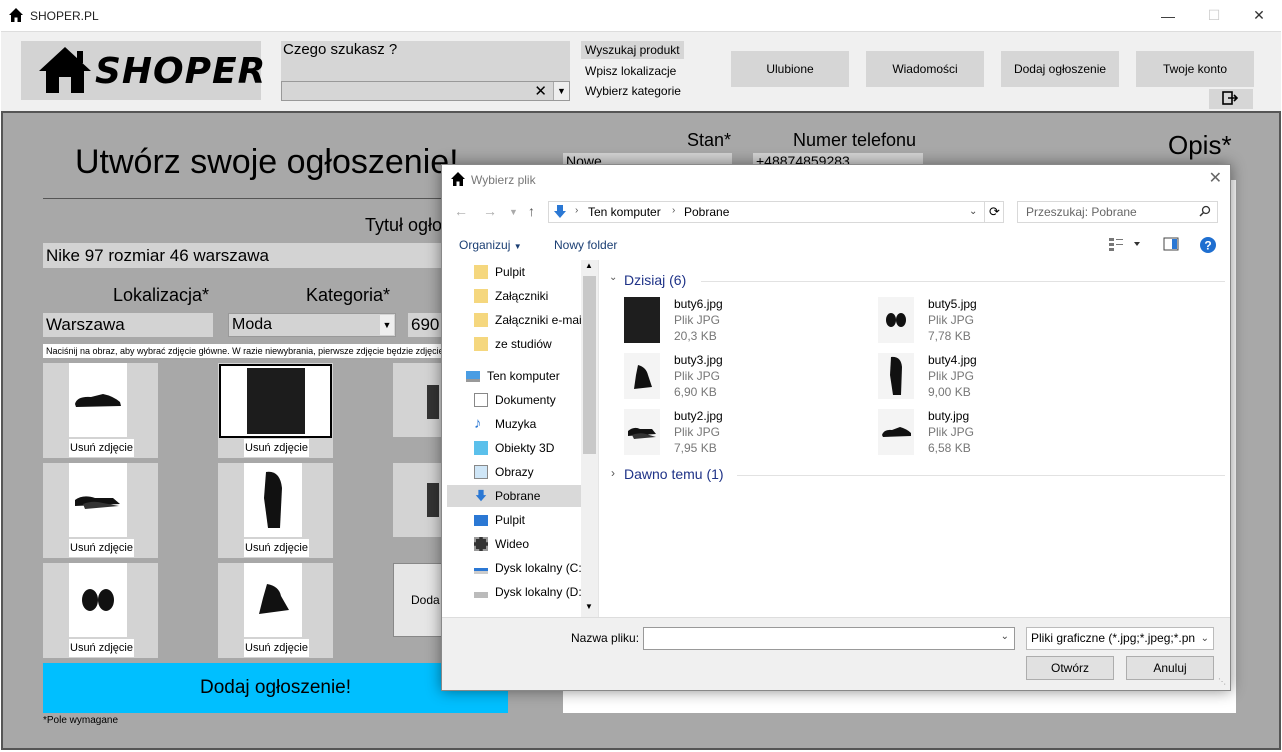 The image size is (1282, 752). I want to click on file-item: buty3.jpg Plik JPG 6,90 KB, so click(749, 377).